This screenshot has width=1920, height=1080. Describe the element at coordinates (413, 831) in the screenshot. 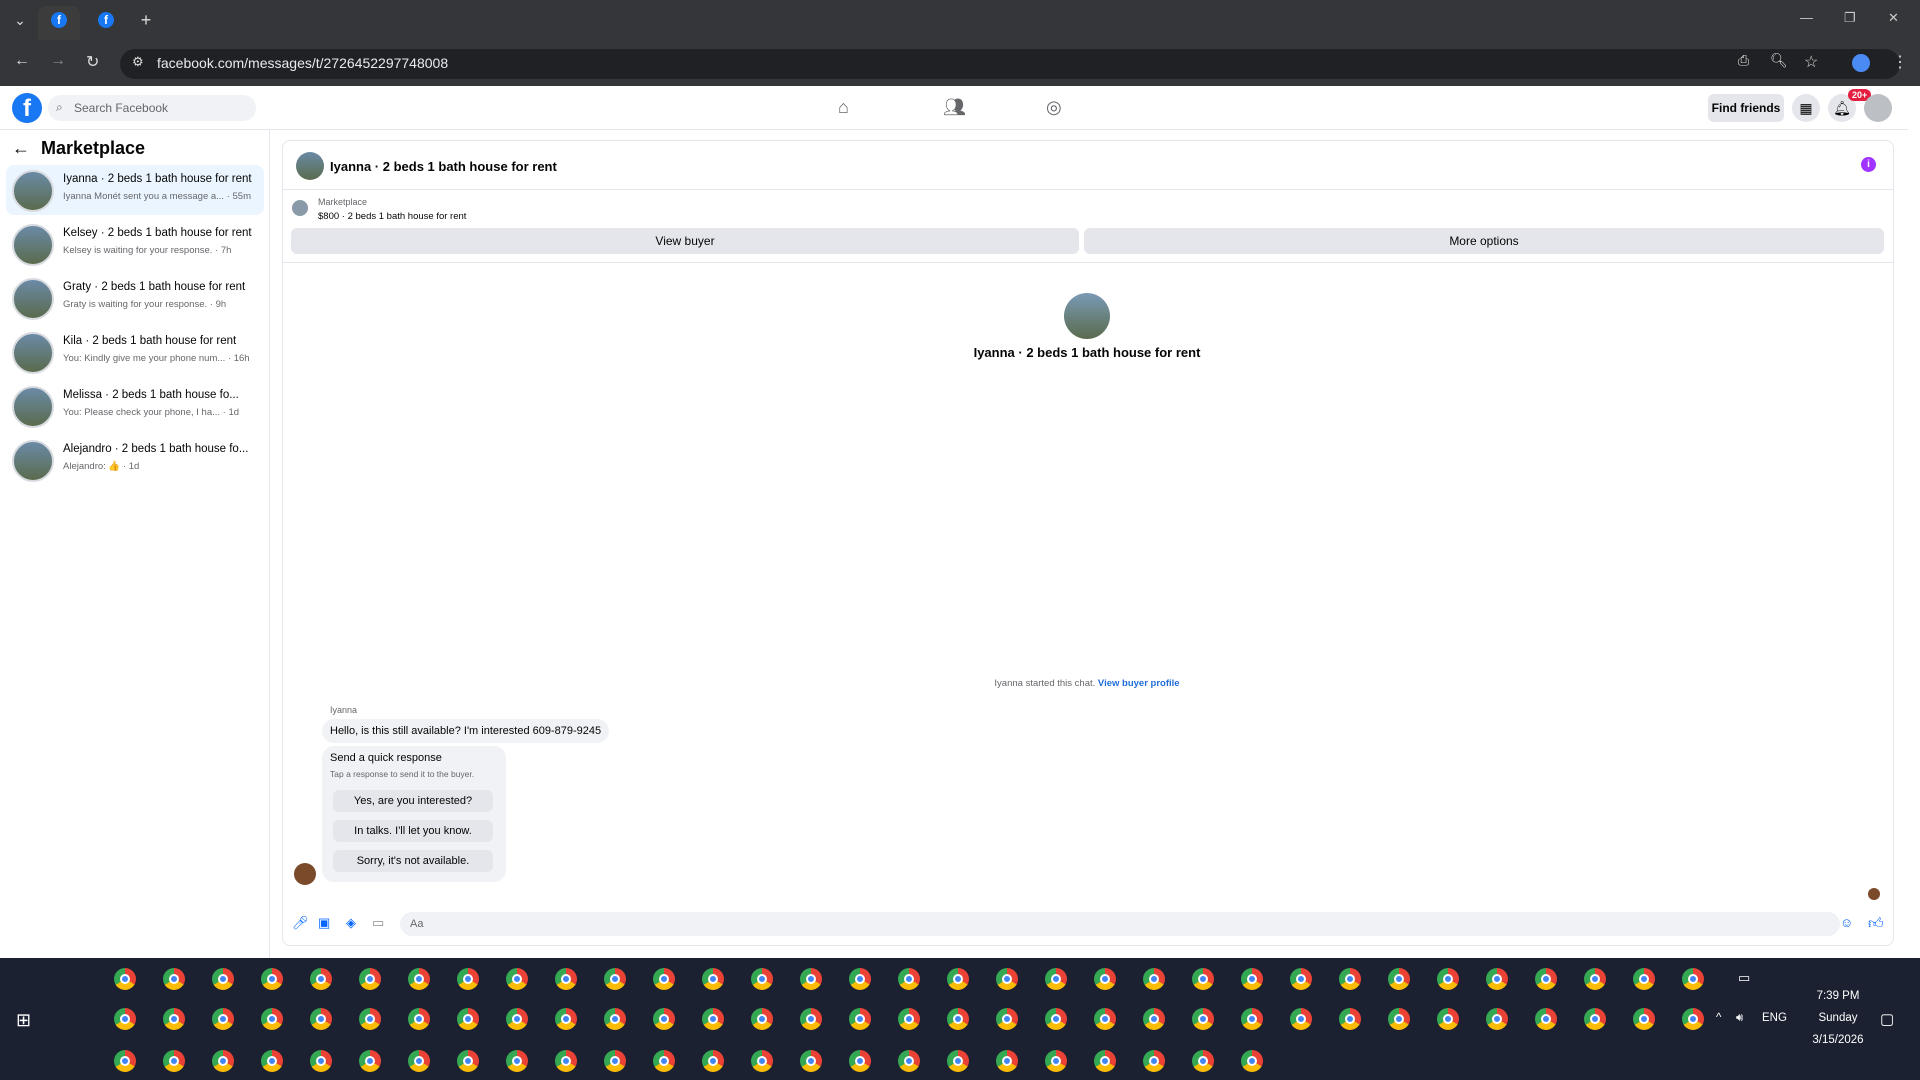

I see `quick-response-in-talks: In talks. I'll let you know.` at that location.